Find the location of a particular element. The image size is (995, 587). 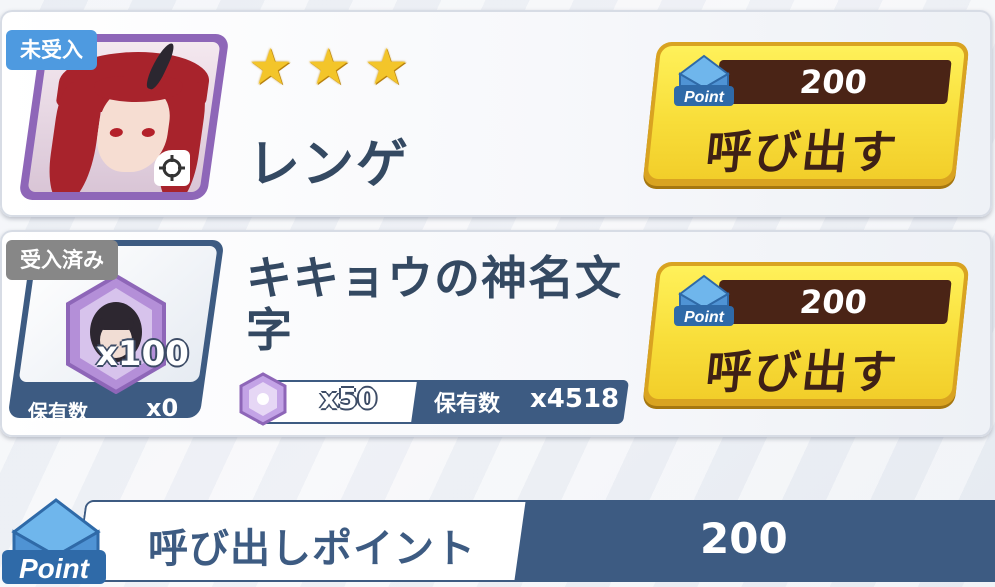

points-label: 呼び出しポイント is located at coordinates (312, 549).